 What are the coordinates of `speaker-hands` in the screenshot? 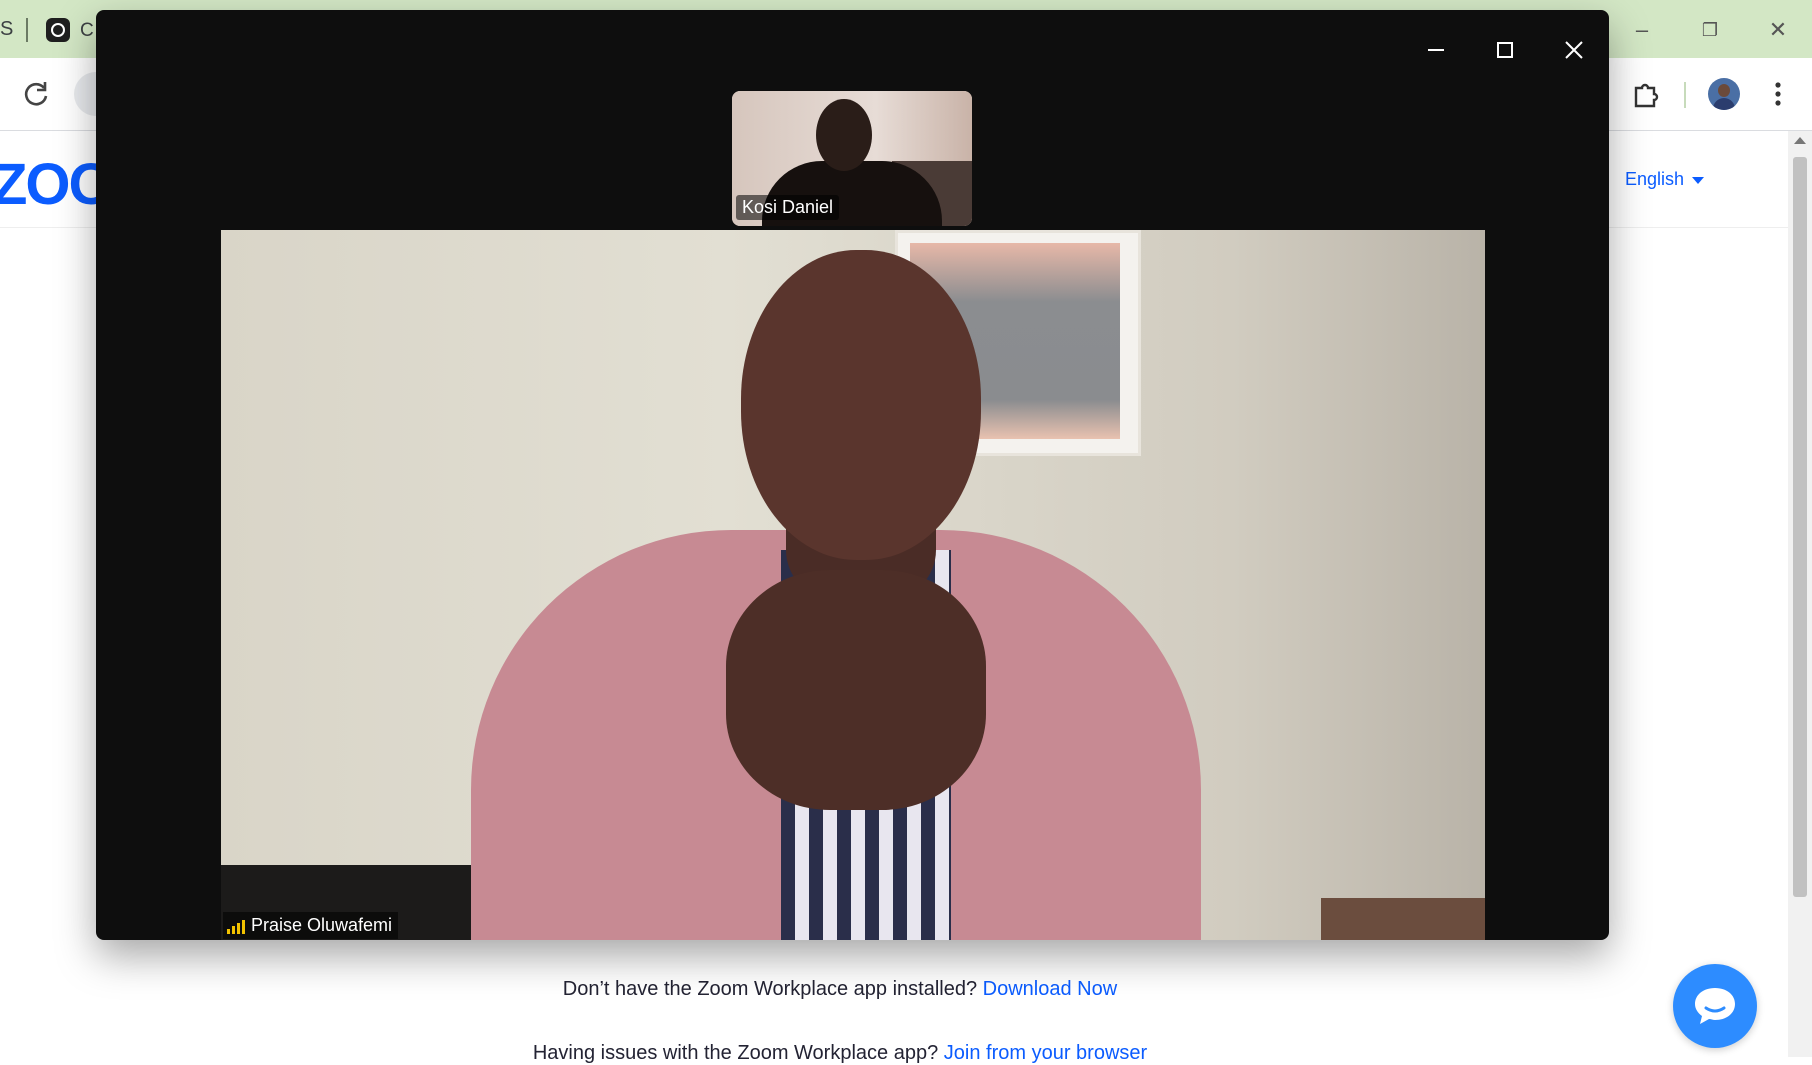 It's located at (856, 690).